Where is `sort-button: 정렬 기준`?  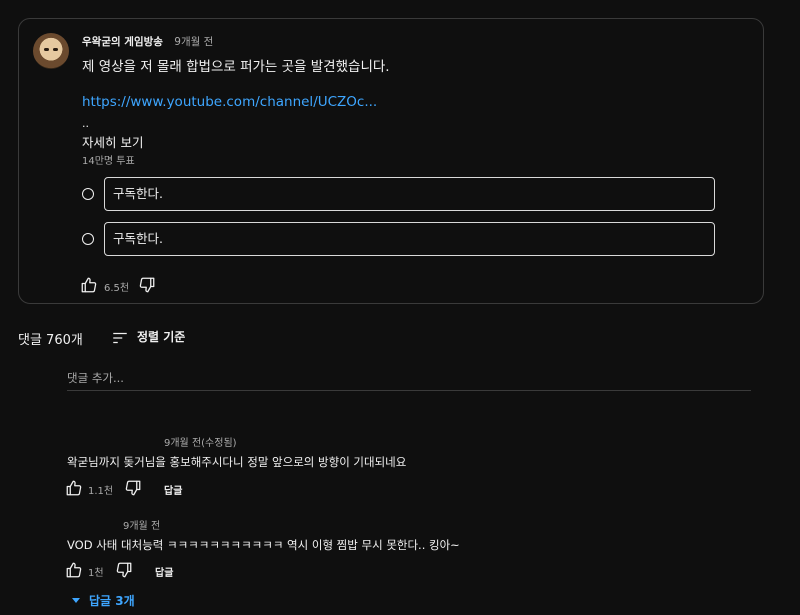
sort-button: 정렬 기준 is located at coordinates (156, 338).